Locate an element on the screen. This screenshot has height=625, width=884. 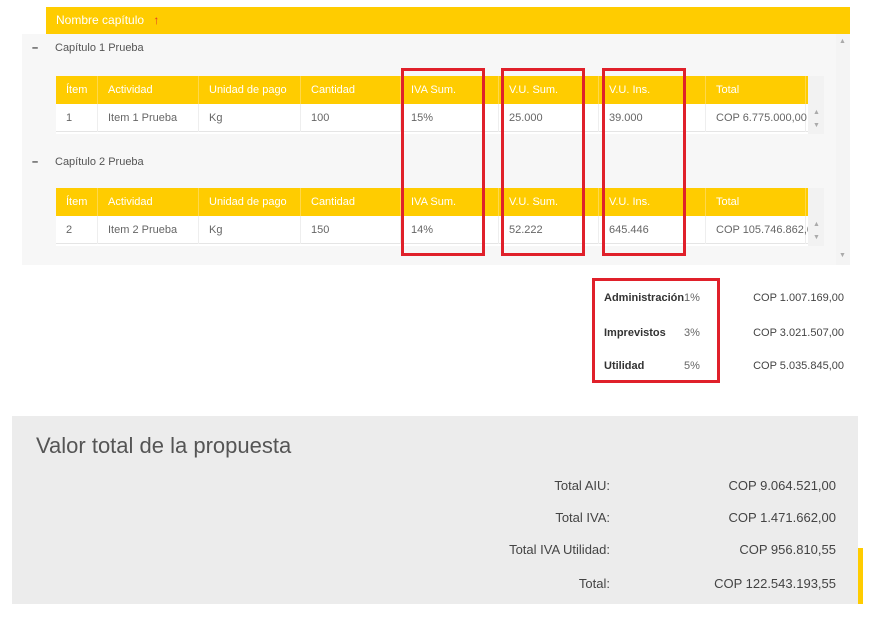
group-title: Capítulo 2 Prueba is located at coordinates (99, 162).